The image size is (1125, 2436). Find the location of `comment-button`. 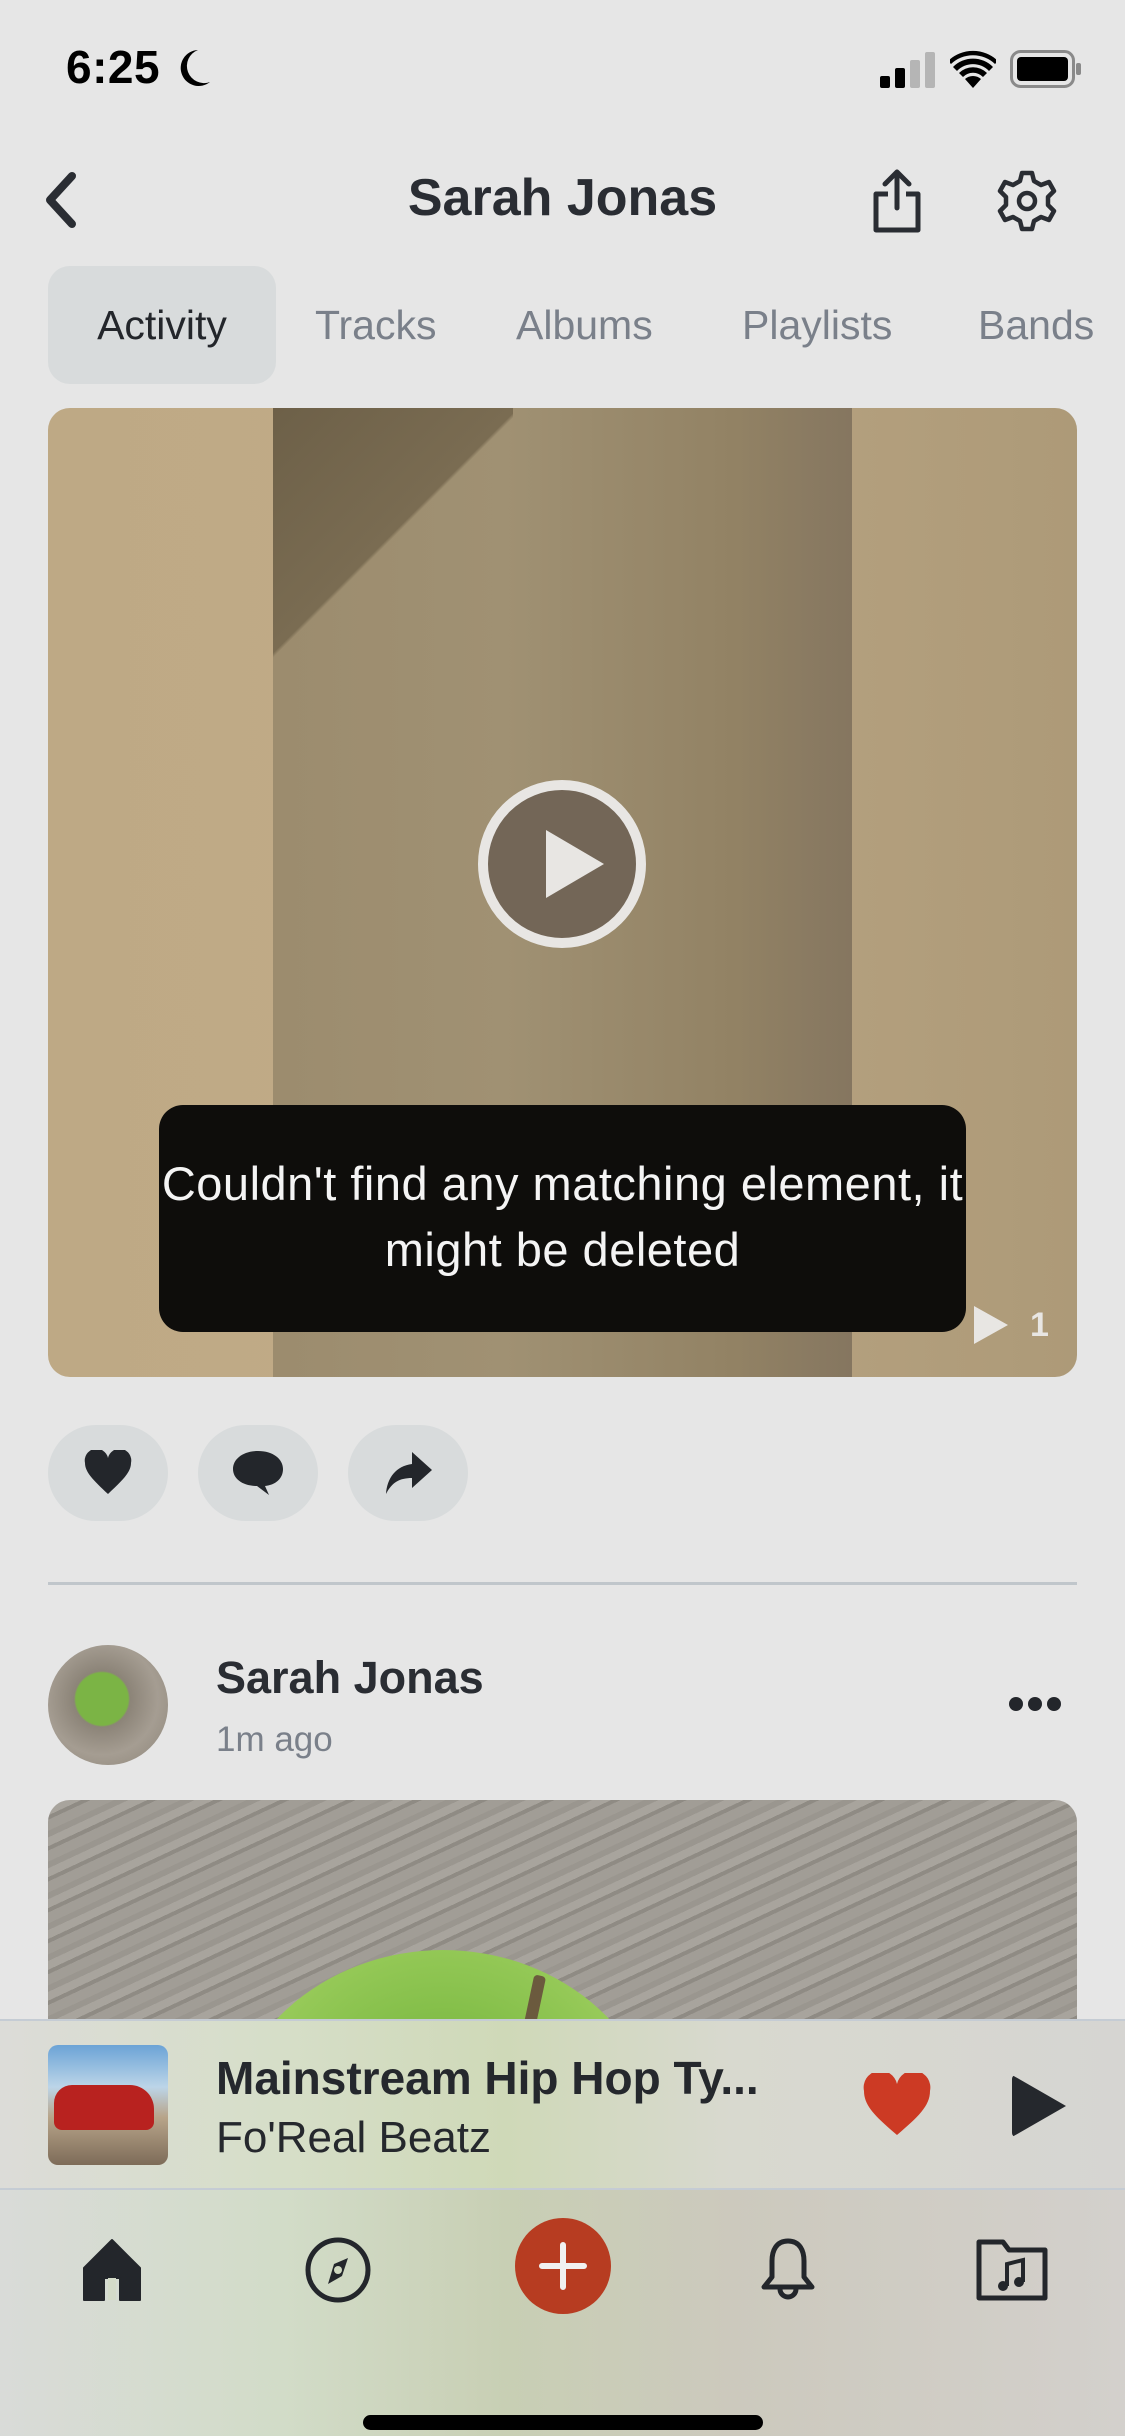

comment-button is located at coordinates (258, 1473).